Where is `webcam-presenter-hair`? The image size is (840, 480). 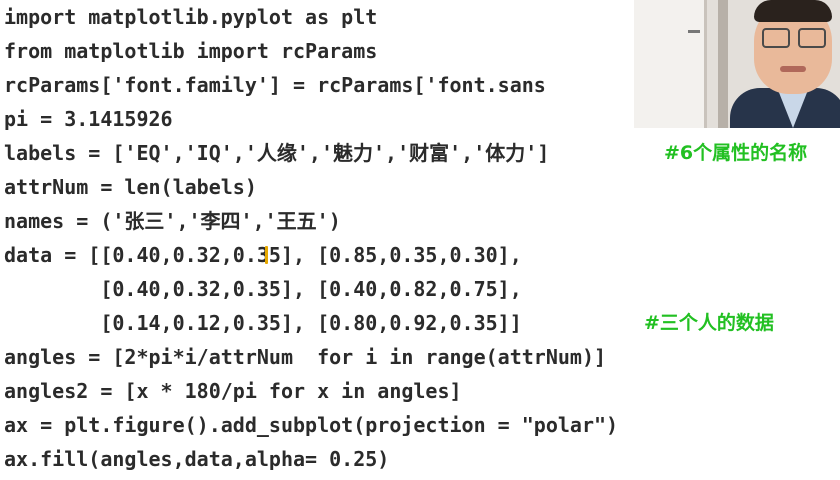
webcam-presenter-hair is located at coordinates (793, 11).